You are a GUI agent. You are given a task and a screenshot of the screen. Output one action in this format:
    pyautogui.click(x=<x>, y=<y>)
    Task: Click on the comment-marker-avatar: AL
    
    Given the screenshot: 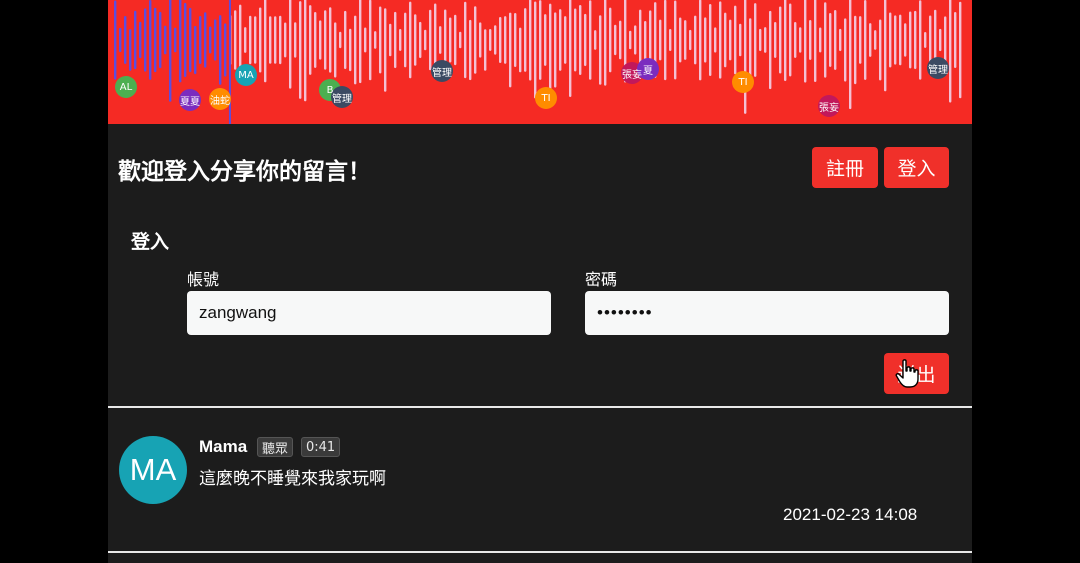 What is the action you would take?
    pyautogui.click(x=126, y=87)
    